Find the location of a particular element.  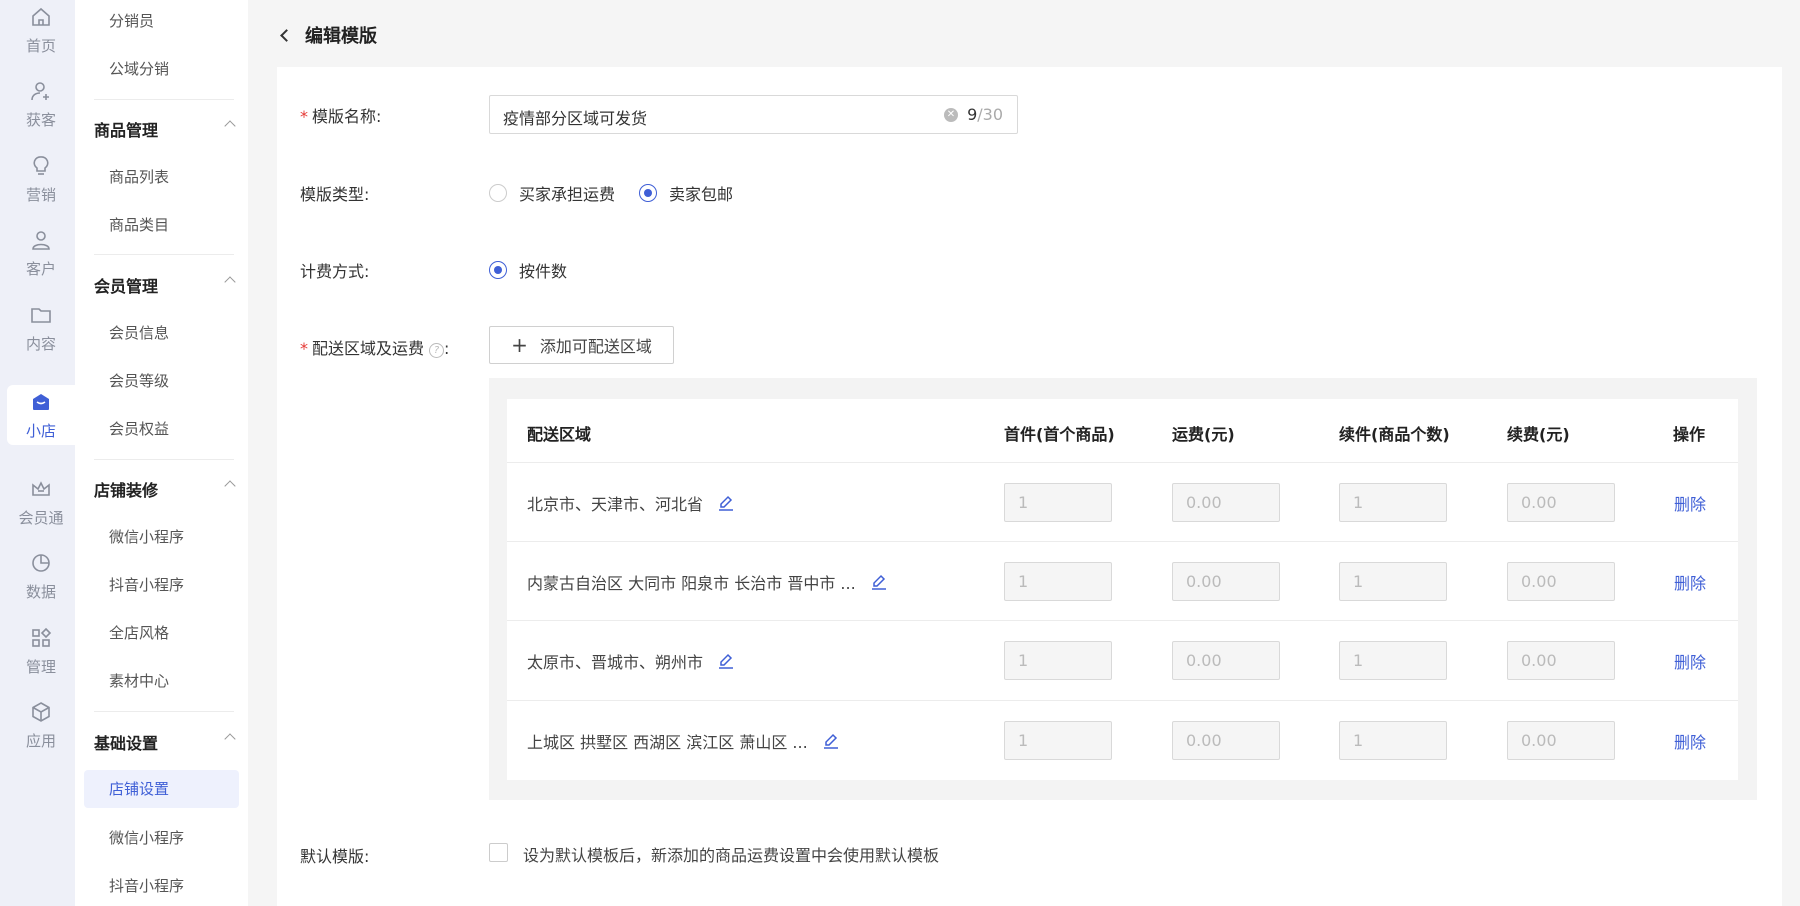

rail-item-manage: 管理 is located at coordinates (41, 651).